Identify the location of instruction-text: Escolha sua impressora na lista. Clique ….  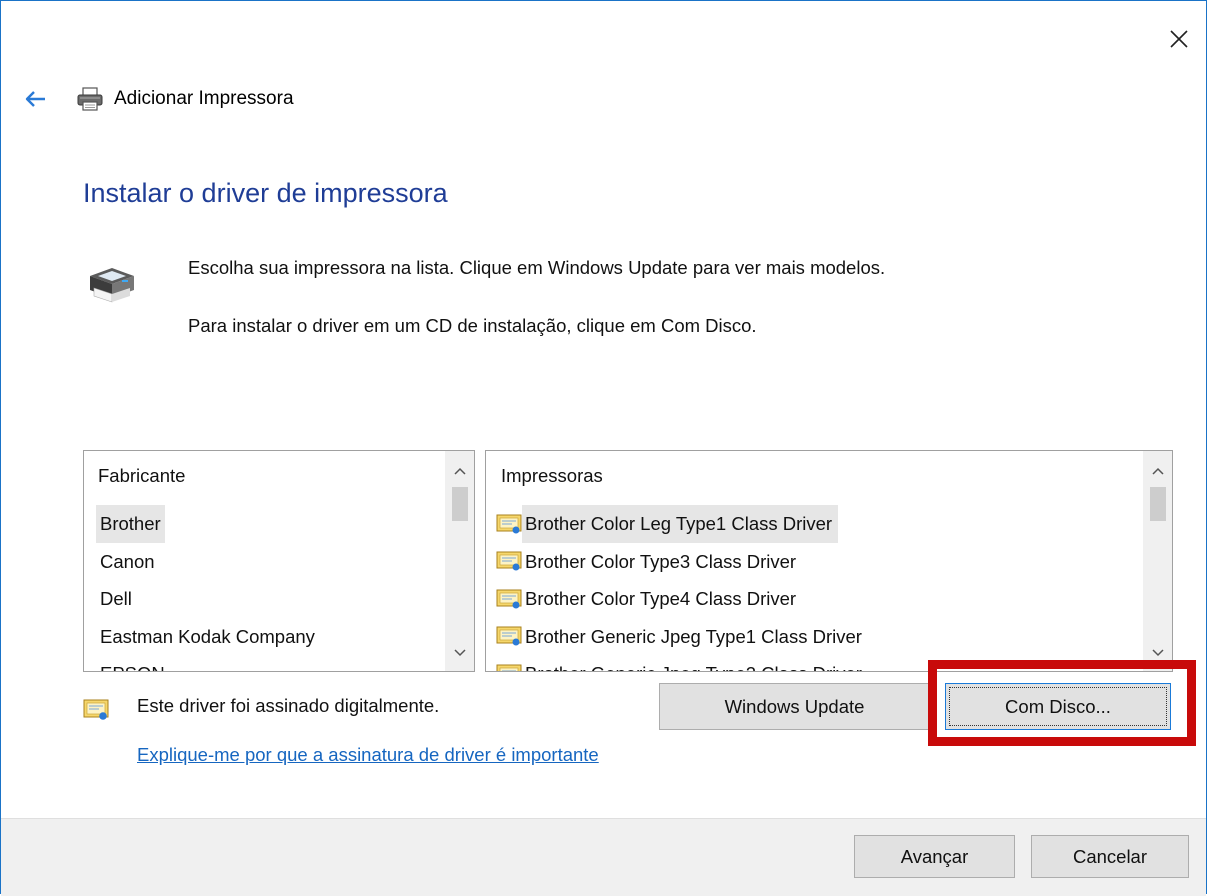
(537, 267).